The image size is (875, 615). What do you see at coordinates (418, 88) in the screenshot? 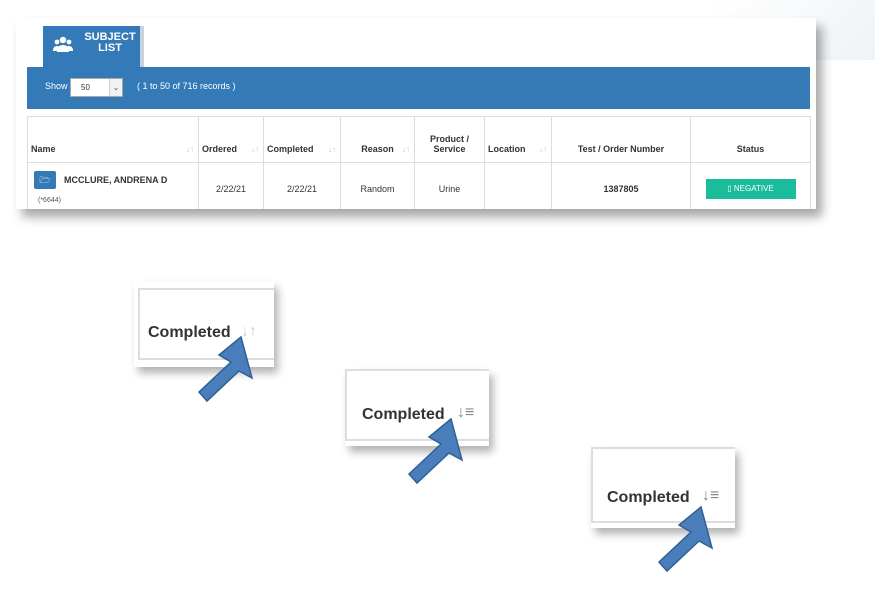
I see `list-toolbar: Show 50 ⌄ ( 1 to 50 of 716 records )` at bounding box center [418, 88].